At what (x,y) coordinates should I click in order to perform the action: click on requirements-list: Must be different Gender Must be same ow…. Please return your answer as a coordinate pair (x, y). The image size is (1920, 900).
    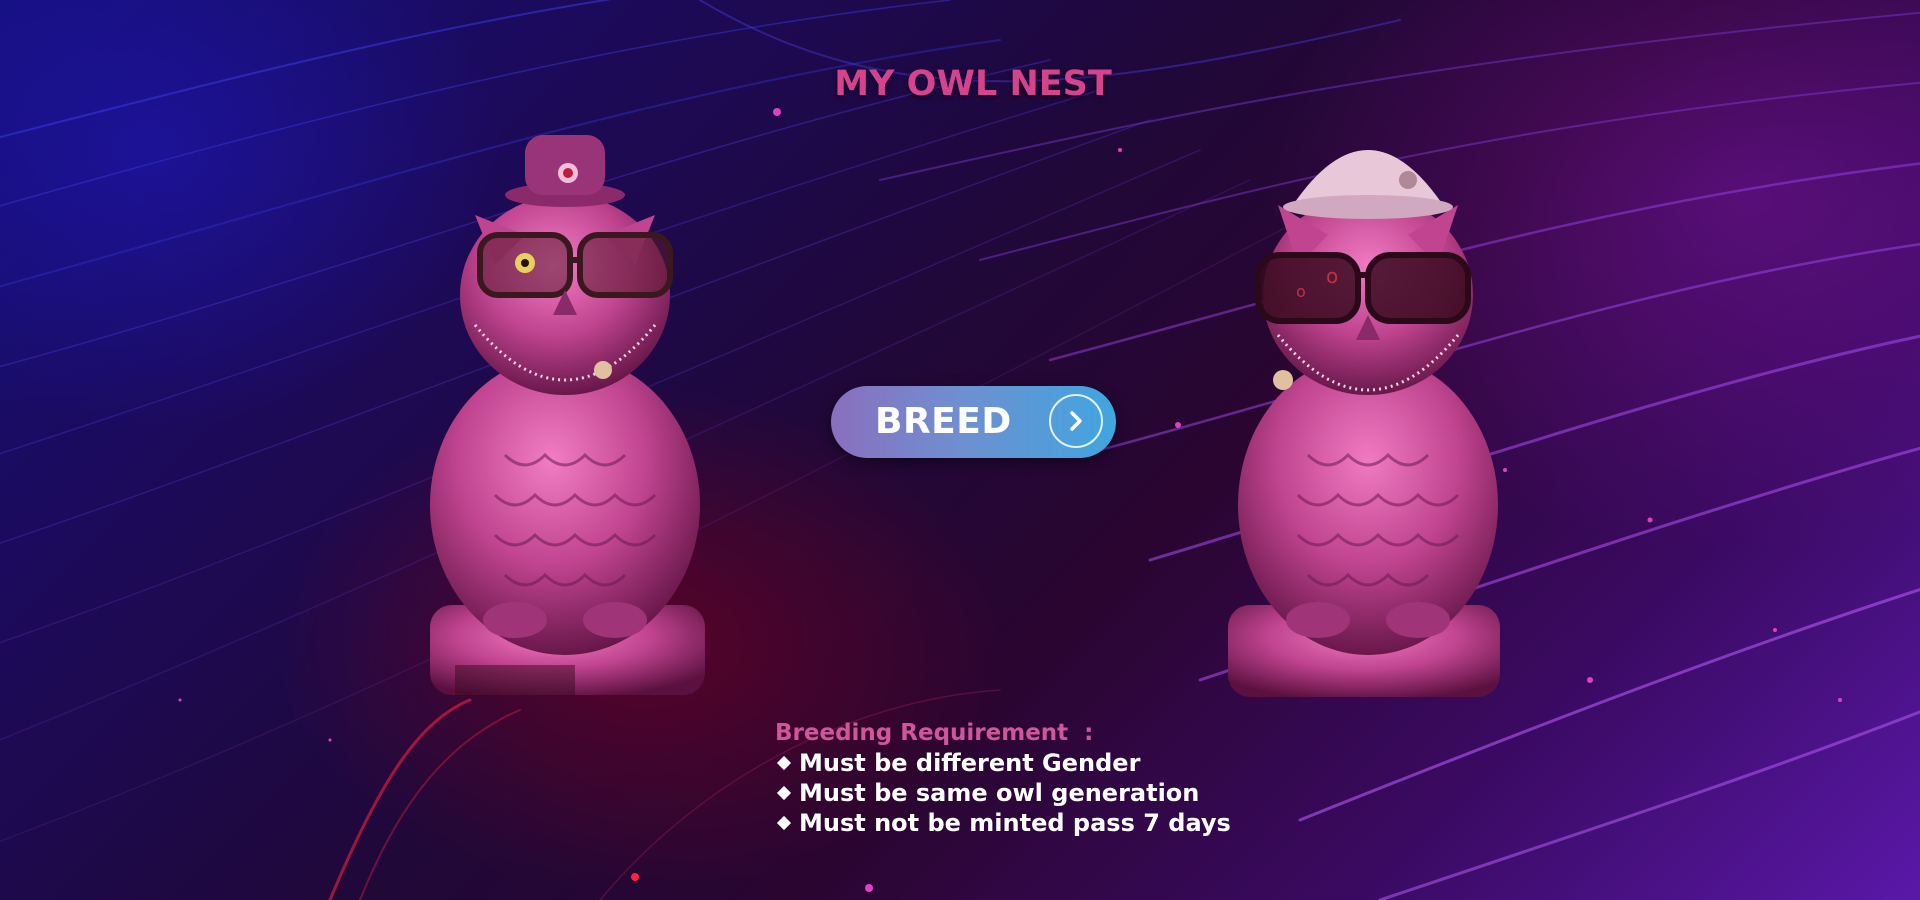
    Looking at the image, I should click on (1035, 793).